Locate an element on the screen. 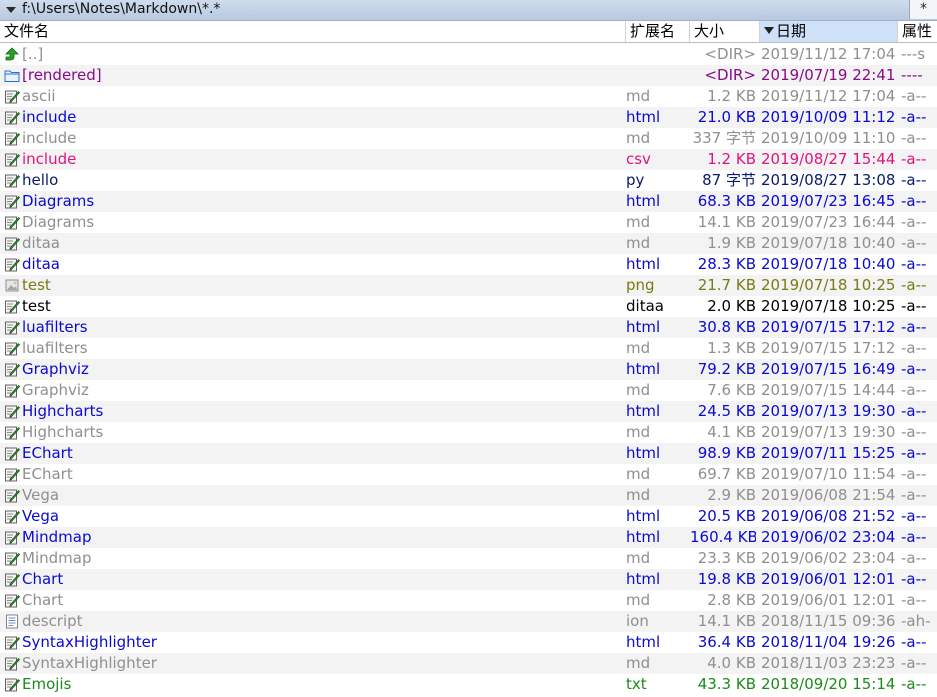 The image size is (937, 697). file-size: 21.7 KB is located at coordinates (726, 285).